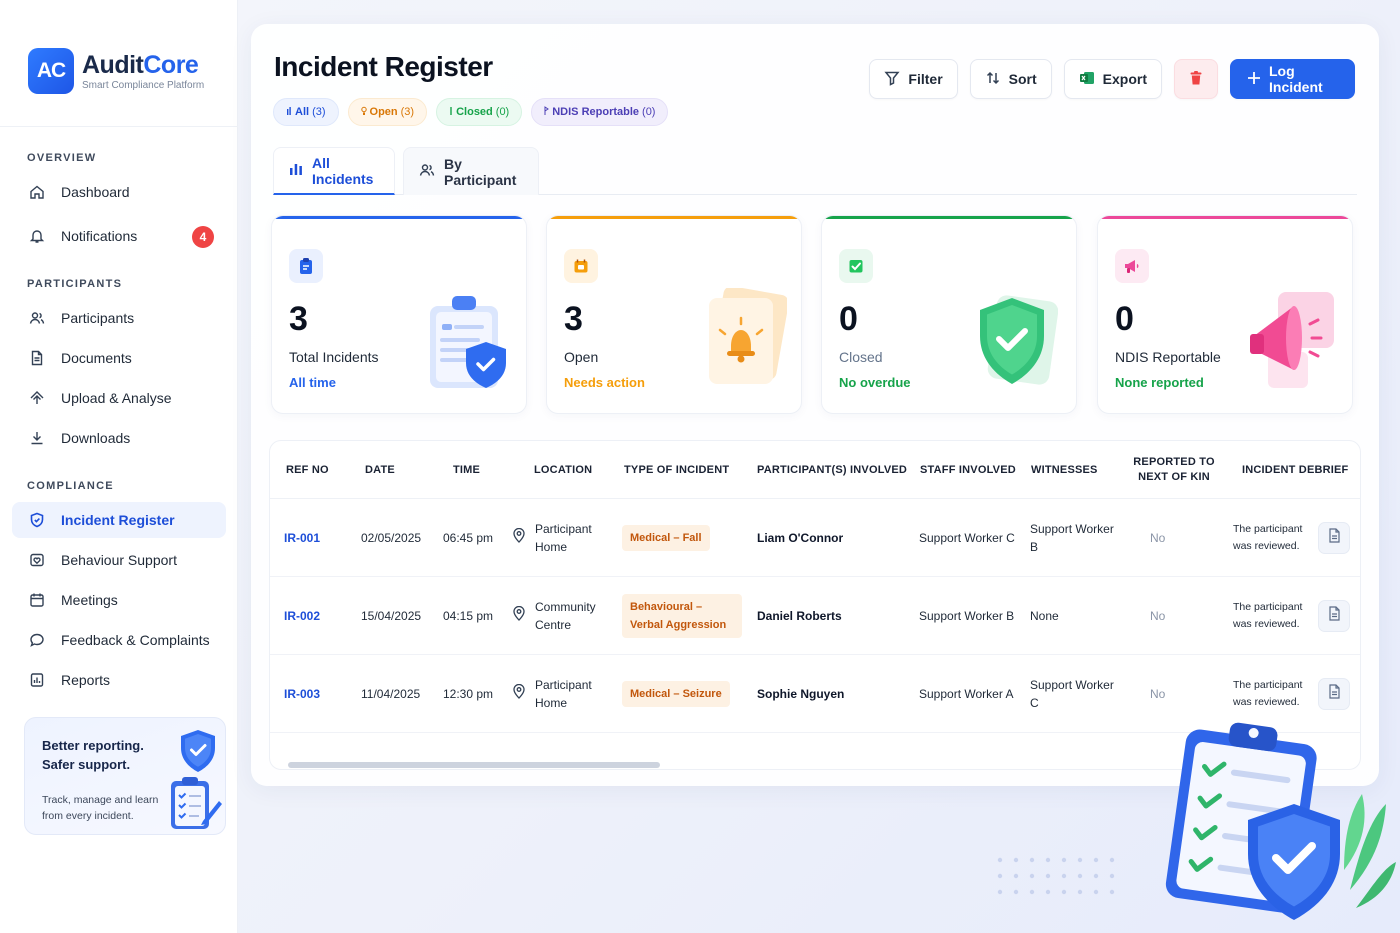 The height and width of the screenshot is (933, 1400). Describe the element at coordinates (563, 470) in the screenshot. I see `column-header-location: LOCATION` at that location.